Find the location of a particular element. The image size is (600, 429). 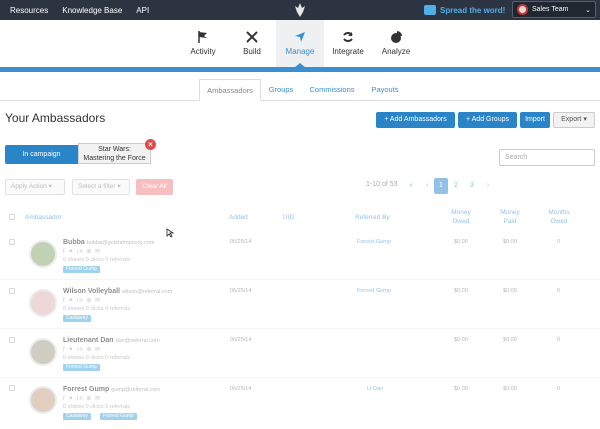

page-first: « is located at coordinates (411, 186).